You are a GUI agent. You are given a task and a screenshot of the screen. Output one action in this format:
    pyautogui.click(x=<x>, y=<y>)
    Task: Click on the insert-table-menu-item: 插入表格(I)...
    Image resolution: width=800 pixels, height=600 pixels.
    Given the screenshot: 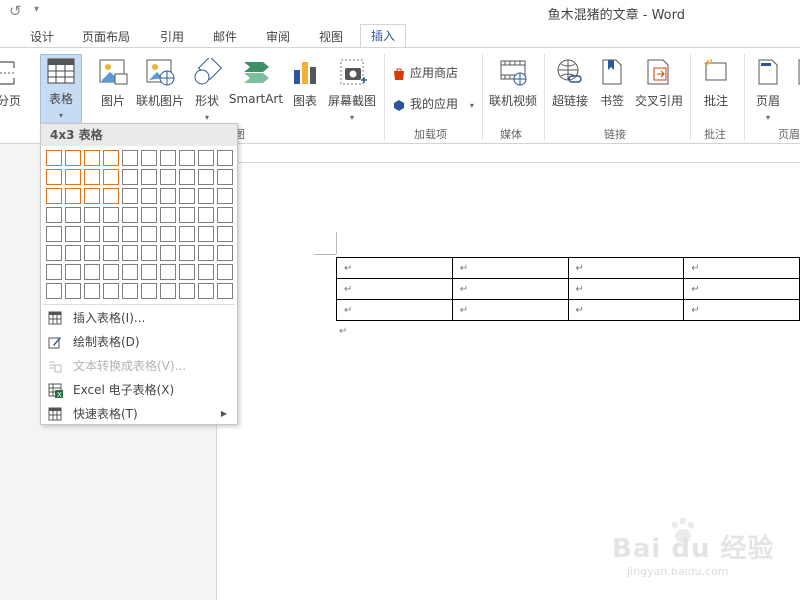 What is the action you would take?
    pyautogui.click(x=139, y=318)
    